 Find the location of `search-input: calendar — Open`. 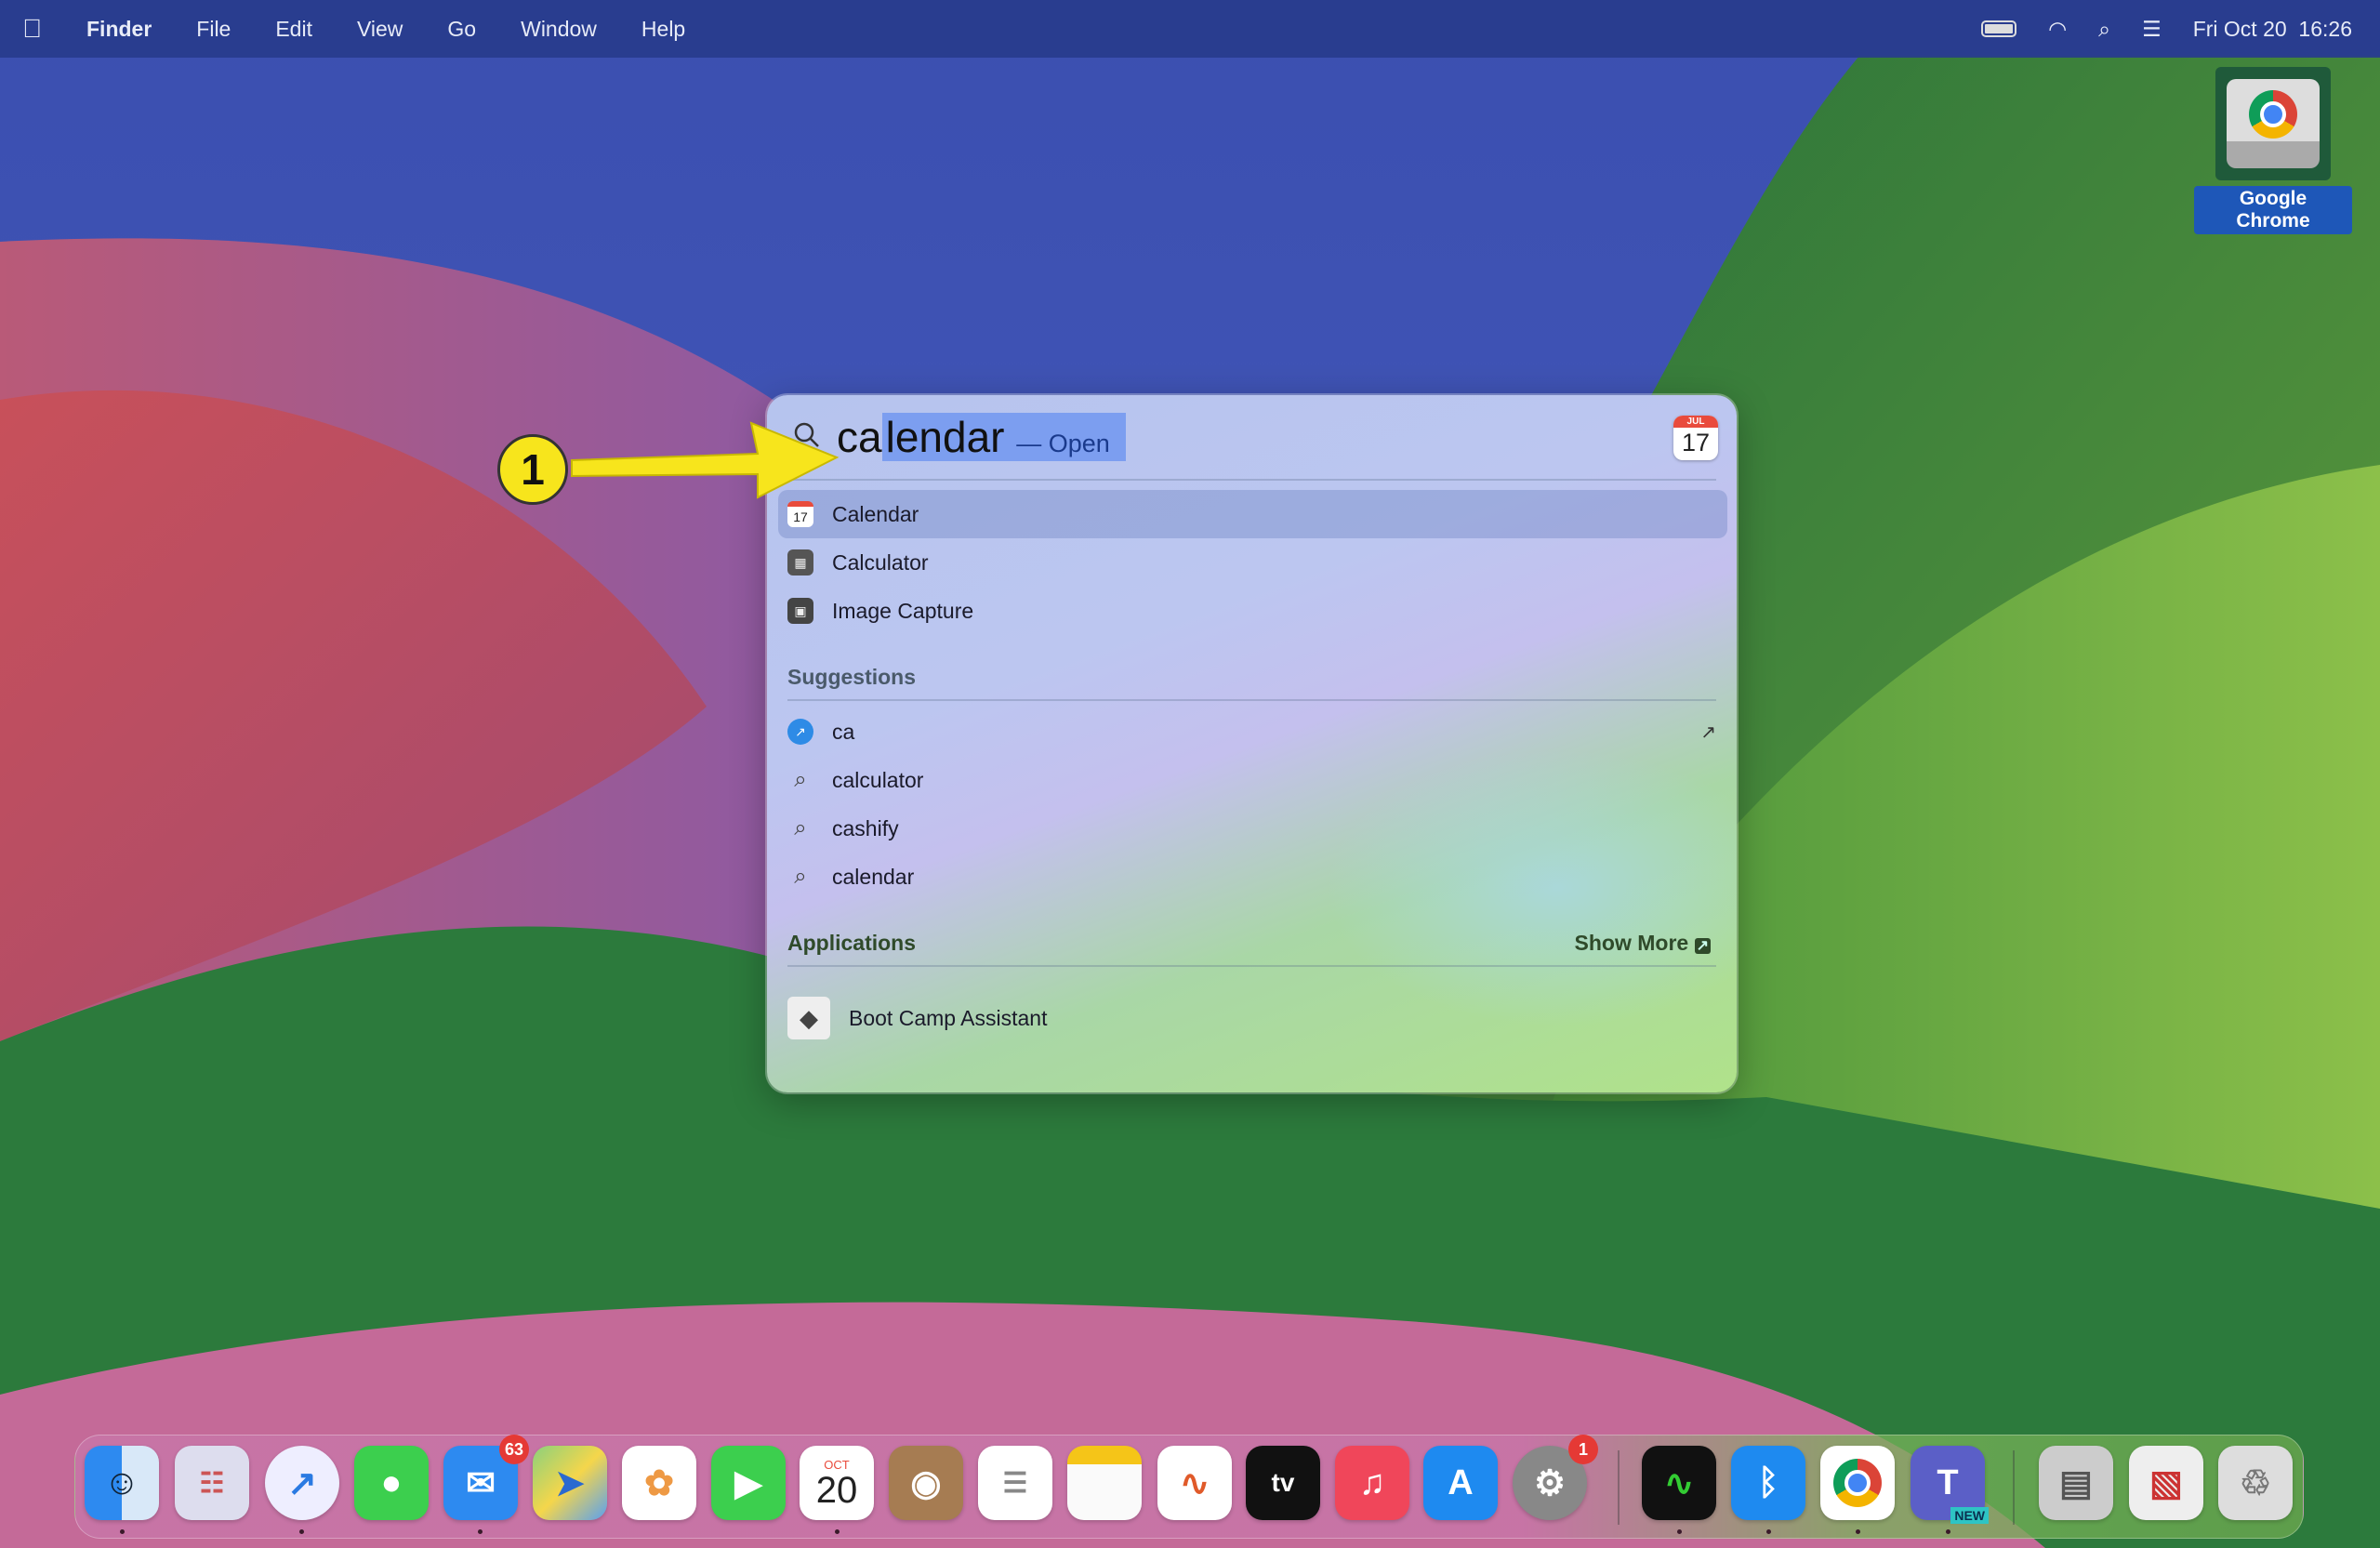

search-input: calendar — Open is located at coordinates (981, 437).